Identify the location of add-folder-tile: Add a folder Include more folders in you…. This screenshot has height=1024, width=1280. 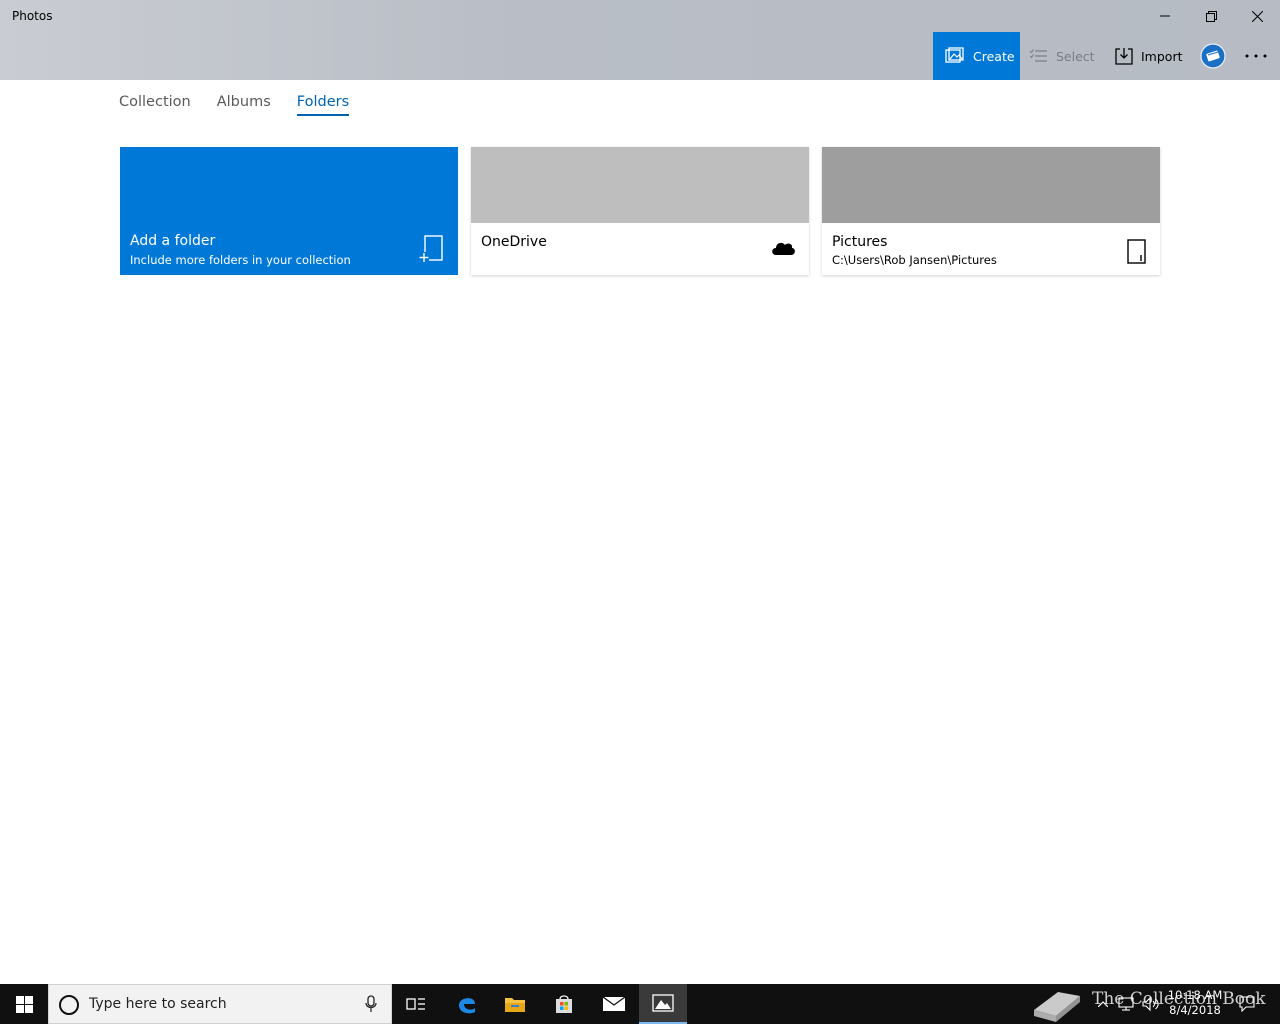
(289, 211).